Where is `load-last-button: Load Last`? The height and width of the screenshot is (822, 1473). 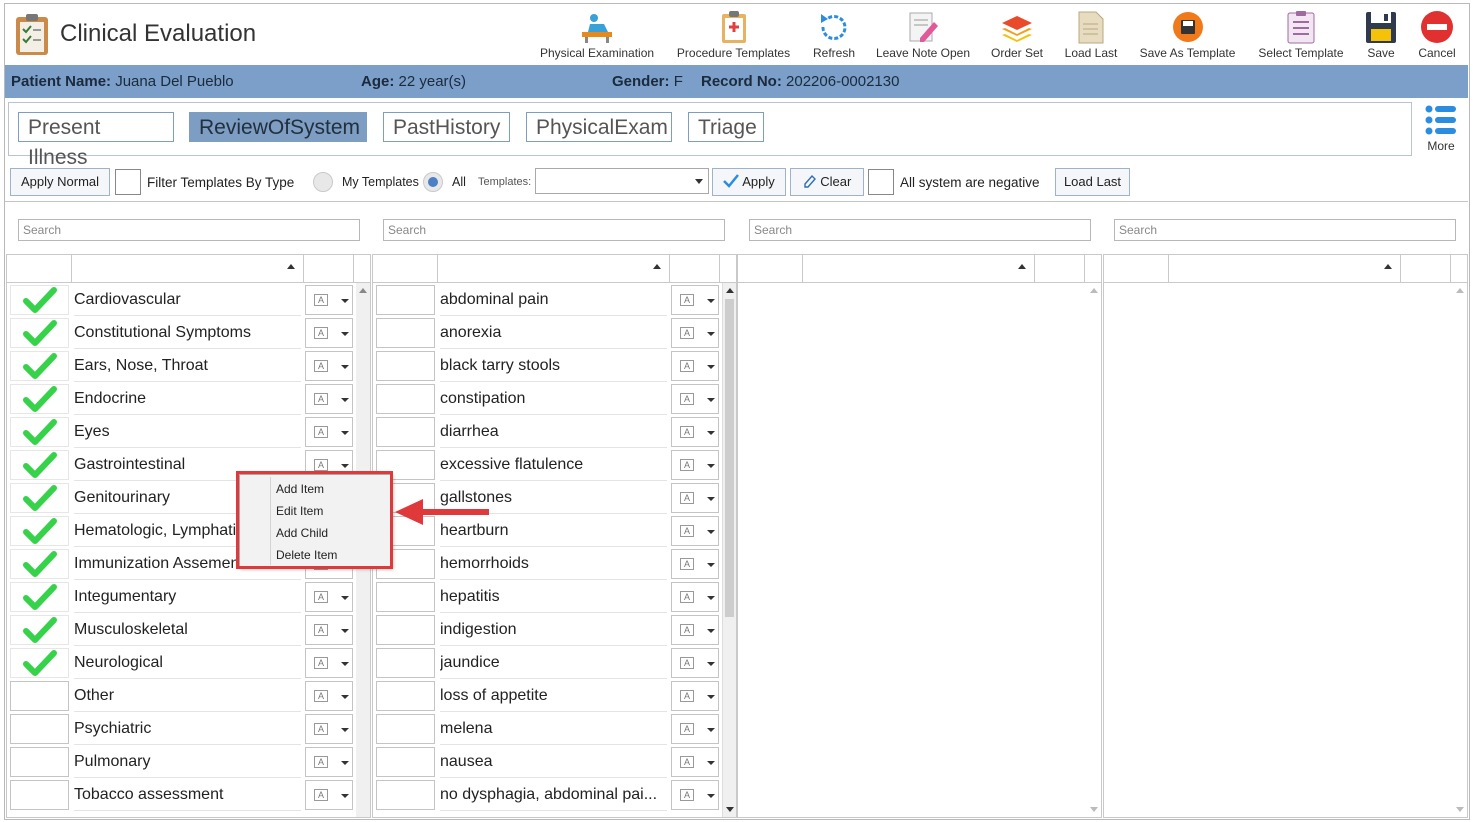
load-last-button: Load Last is located at coordinates (1092, 182).